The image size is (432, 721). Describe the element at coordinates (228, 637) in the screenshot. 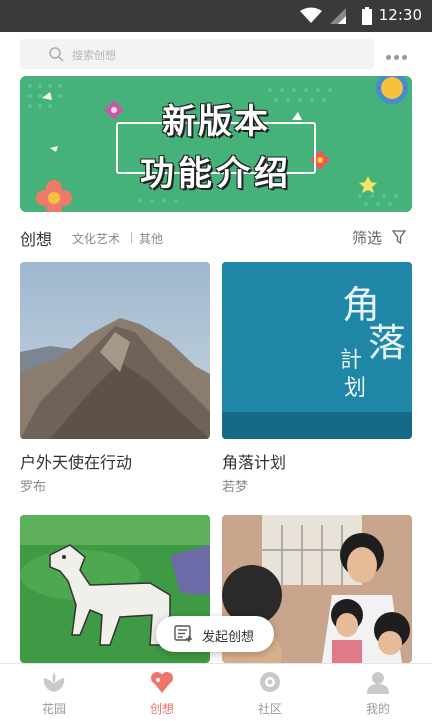

I see `start-idea-label: 发起创想` at that location.